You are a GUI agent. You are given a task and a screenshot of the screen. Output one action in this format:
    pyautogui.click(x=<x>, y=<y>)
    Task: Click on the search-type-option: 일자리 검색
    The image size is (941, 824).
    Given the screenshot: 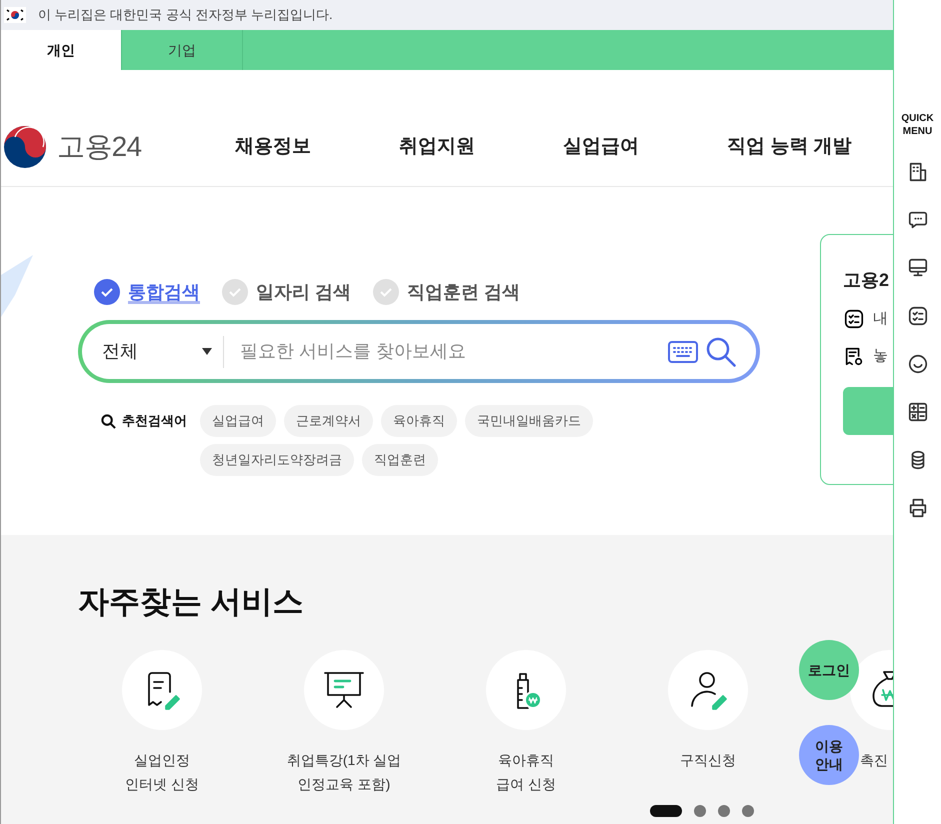 What is the action you would take?
    pyautogui.click(x=287, y=292)
    